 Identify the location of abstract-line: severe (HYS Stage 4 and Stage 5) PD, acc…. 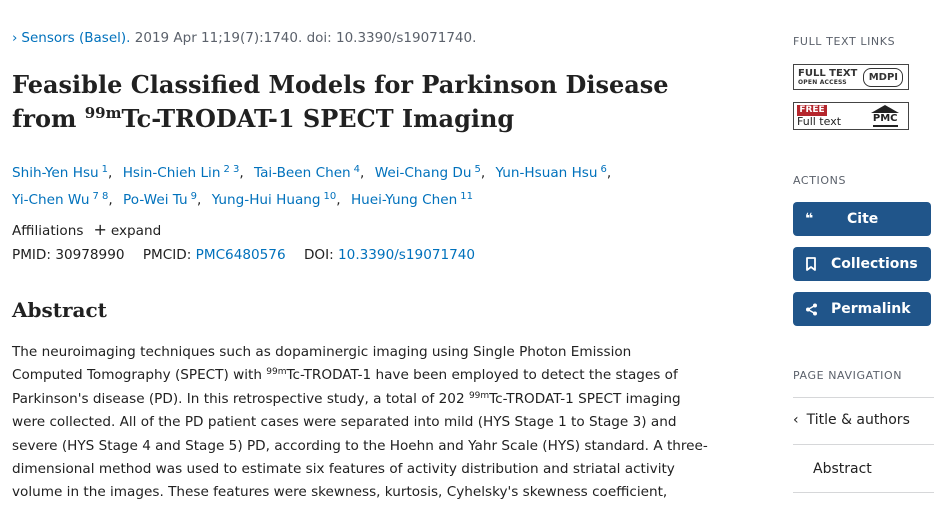
(360, 445).